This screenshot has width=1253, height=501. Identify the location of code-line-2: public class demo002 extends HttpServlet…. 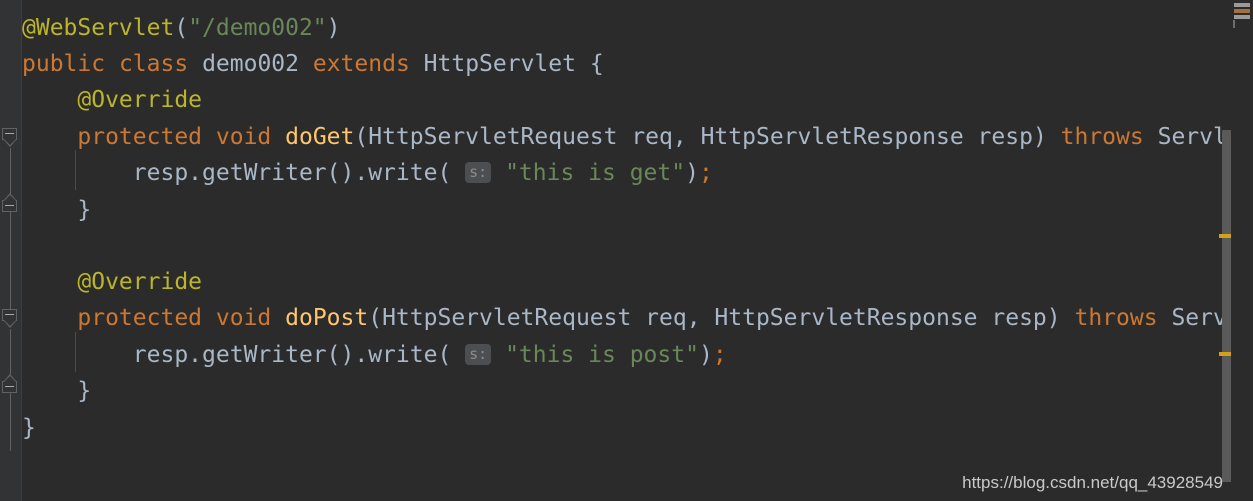
(313, 64).